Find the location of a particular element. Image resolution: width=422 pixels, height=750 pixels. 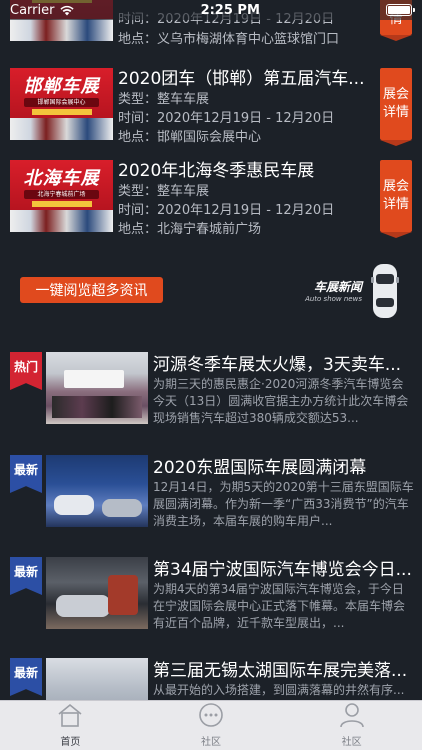

car-icon is located at coordinates (385, 291).